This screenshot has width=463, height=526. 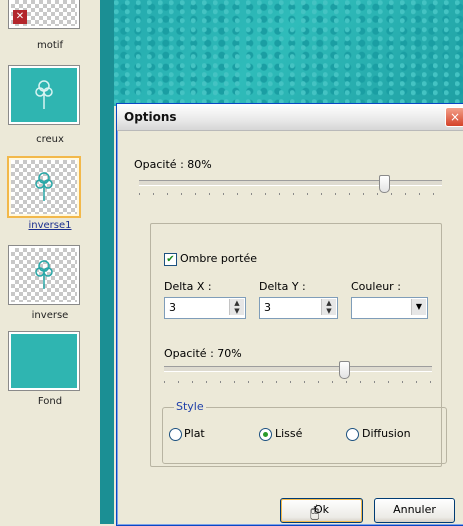 I want to click on style-legend: Style, so click(x=190, y=406).